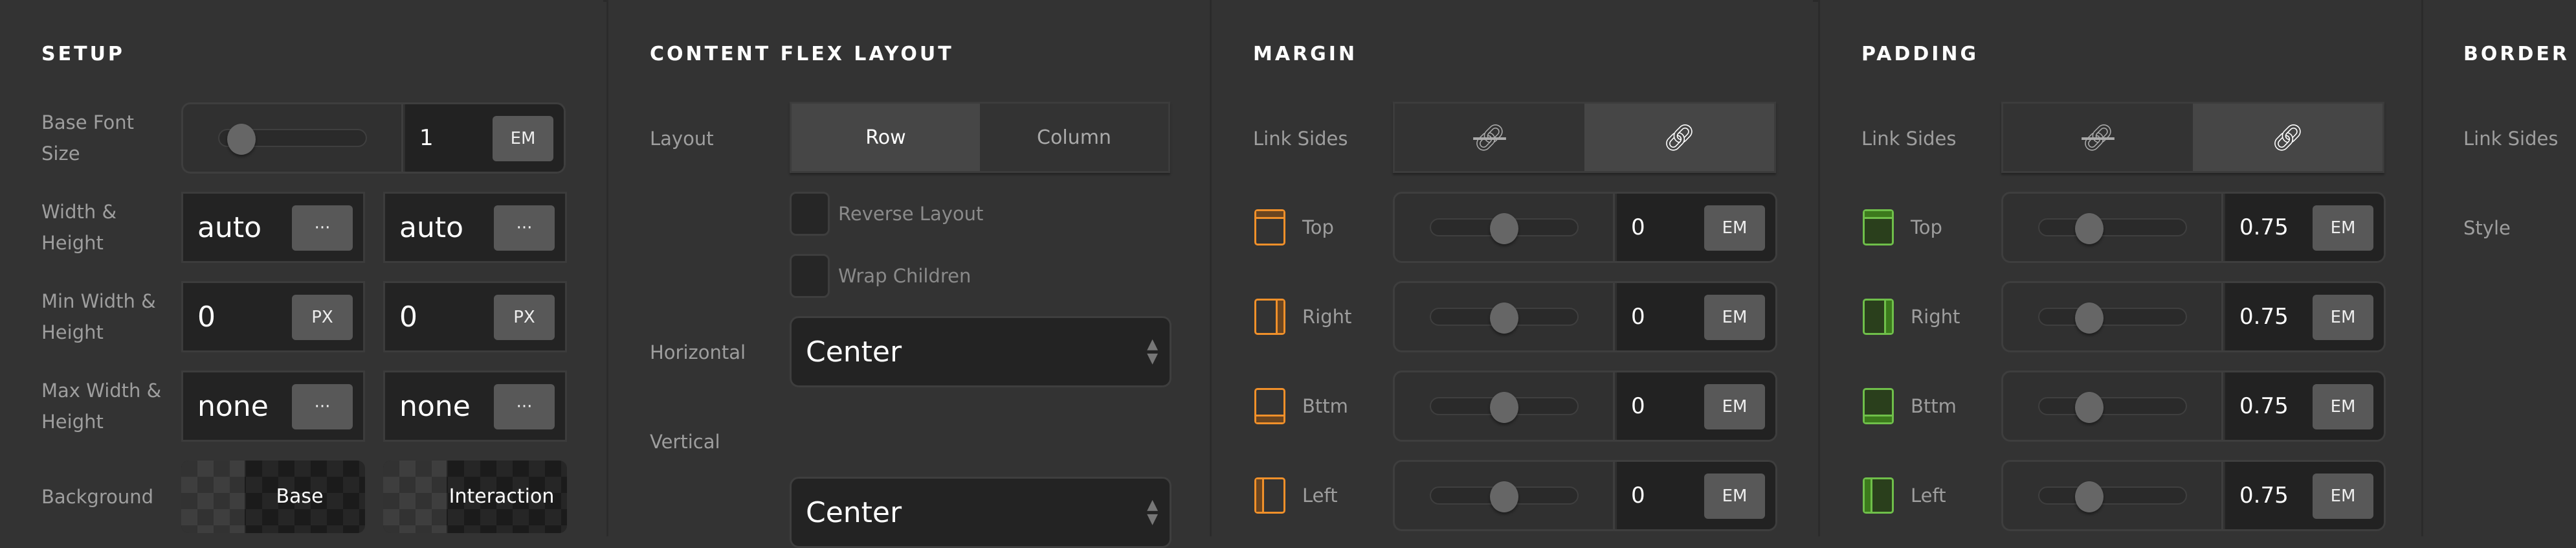 This screenshot has width=2576, height=548. Describe the element at coordinates (273, 497) in the screenshot. I see `background-base-swatch: Base` at that location.